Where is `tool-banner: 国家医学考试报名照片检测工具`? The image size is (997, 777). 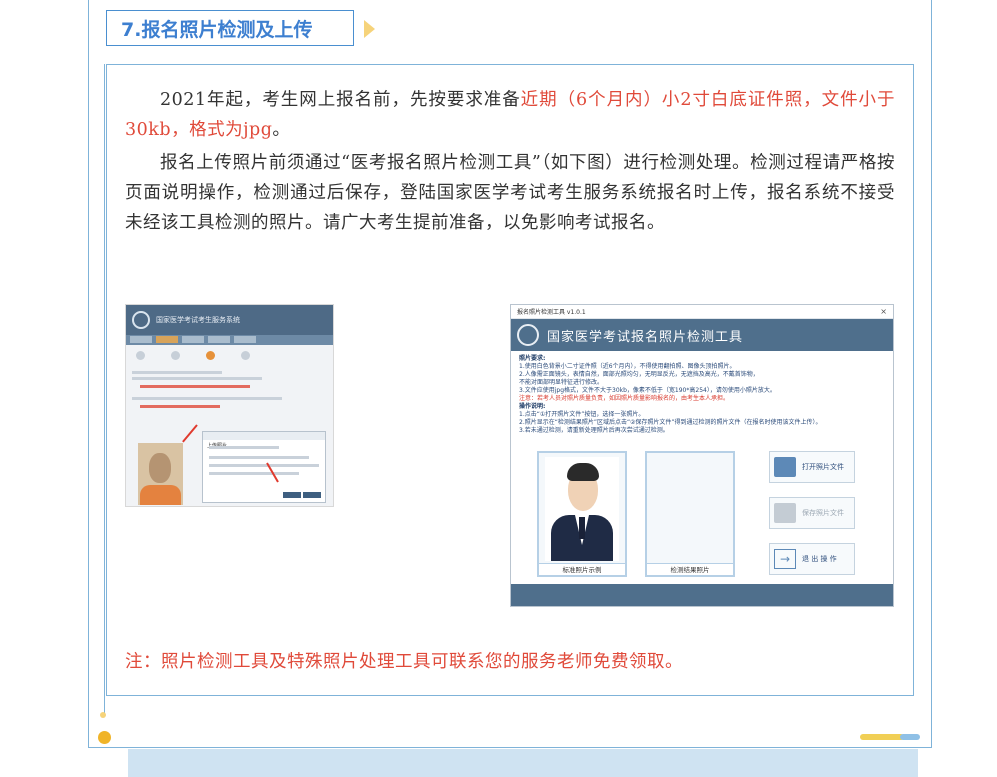
tool-banner: 国家医学考试报名照片检测工具 is located at coordinates (702, 335).